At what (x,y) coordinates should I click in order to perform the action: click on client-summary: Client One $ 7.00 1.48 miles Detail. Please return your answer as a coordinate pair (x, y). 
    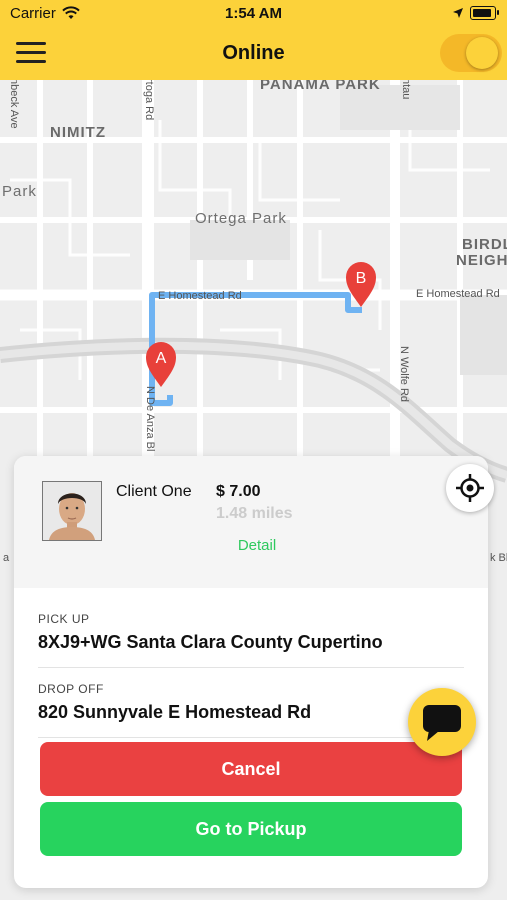
    Looking at the image, I should click on (251, 522).